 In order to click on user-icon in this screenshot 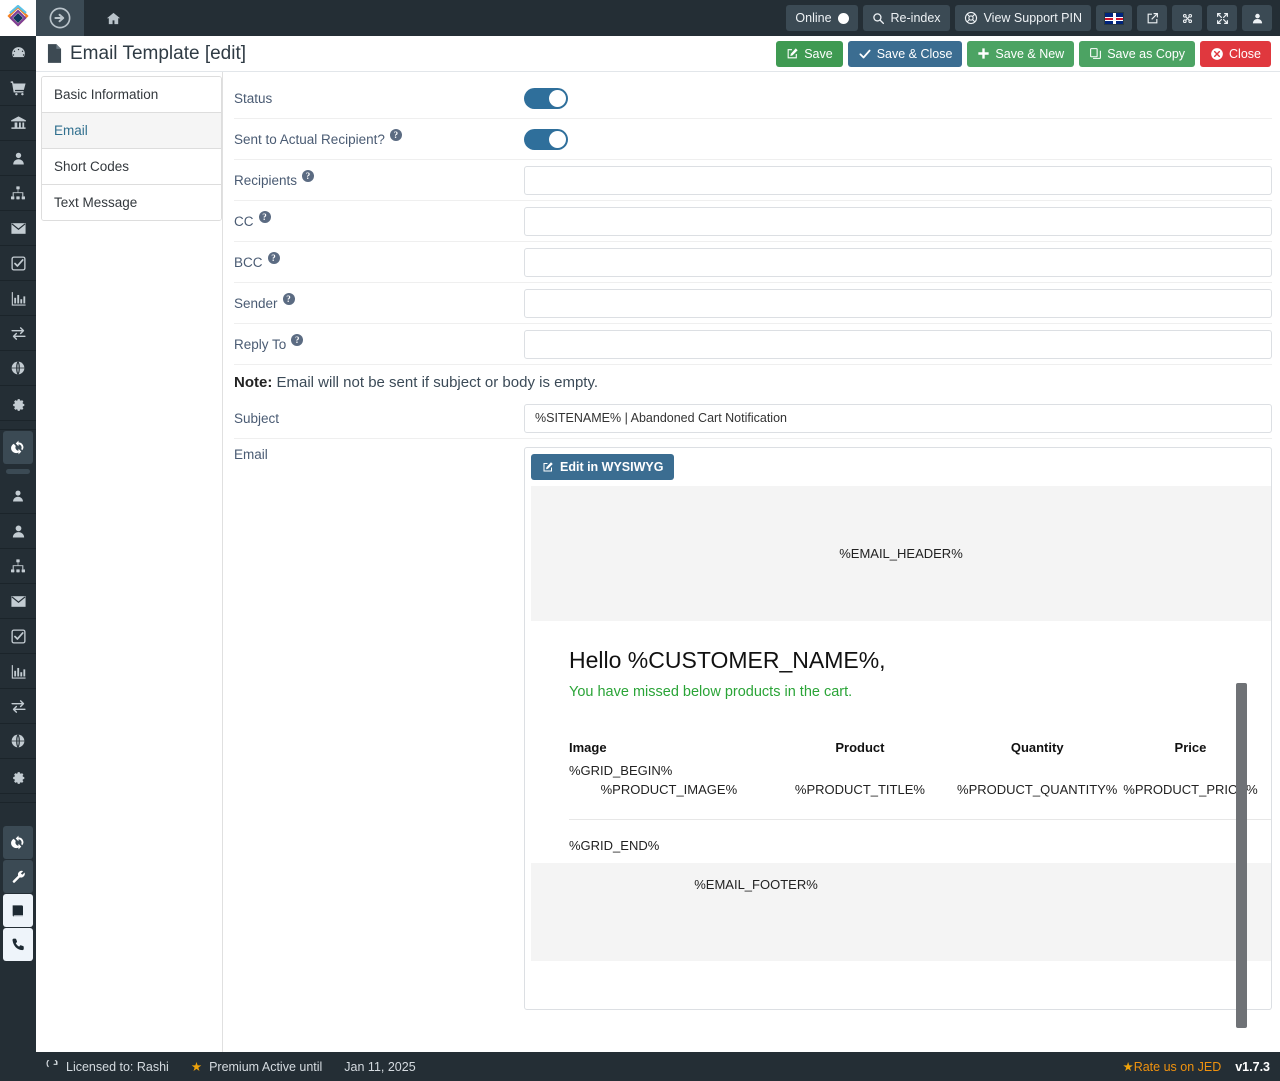, I will do `click(1257, 18)`.